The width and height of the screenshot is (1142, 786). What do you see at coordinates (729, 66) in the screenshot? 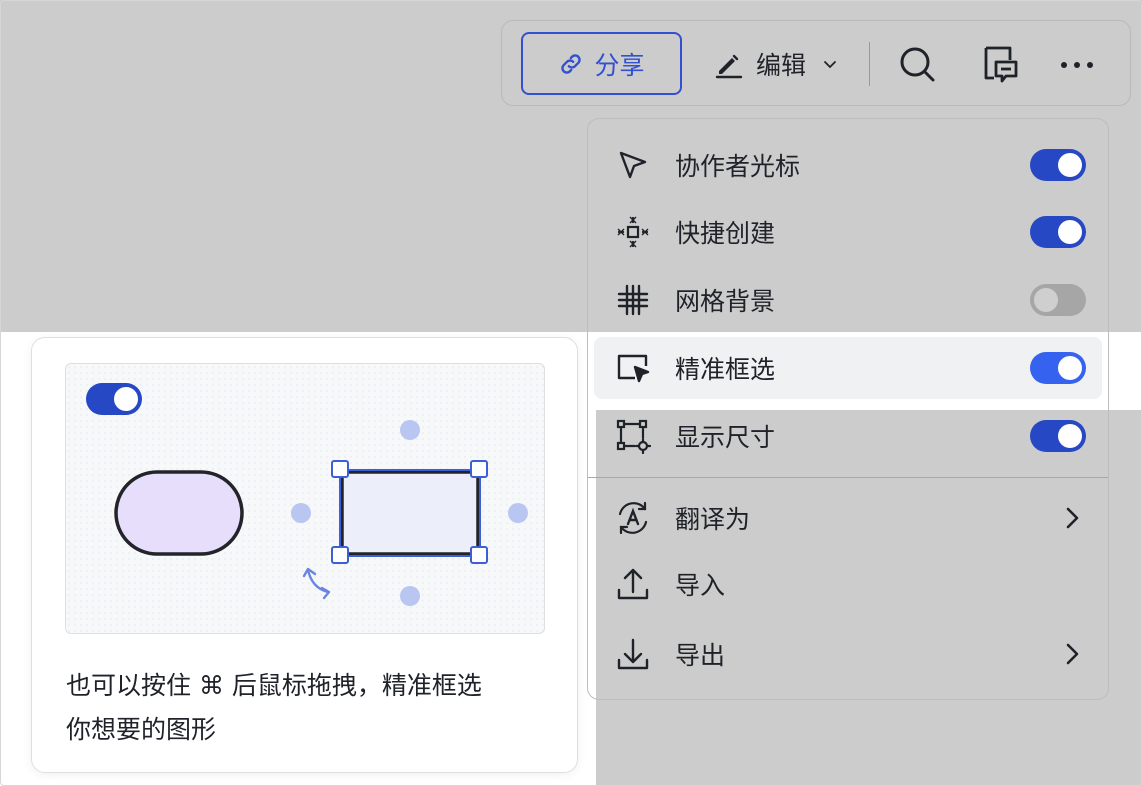
I see `pen-icon` at bounding box center [729, 66].